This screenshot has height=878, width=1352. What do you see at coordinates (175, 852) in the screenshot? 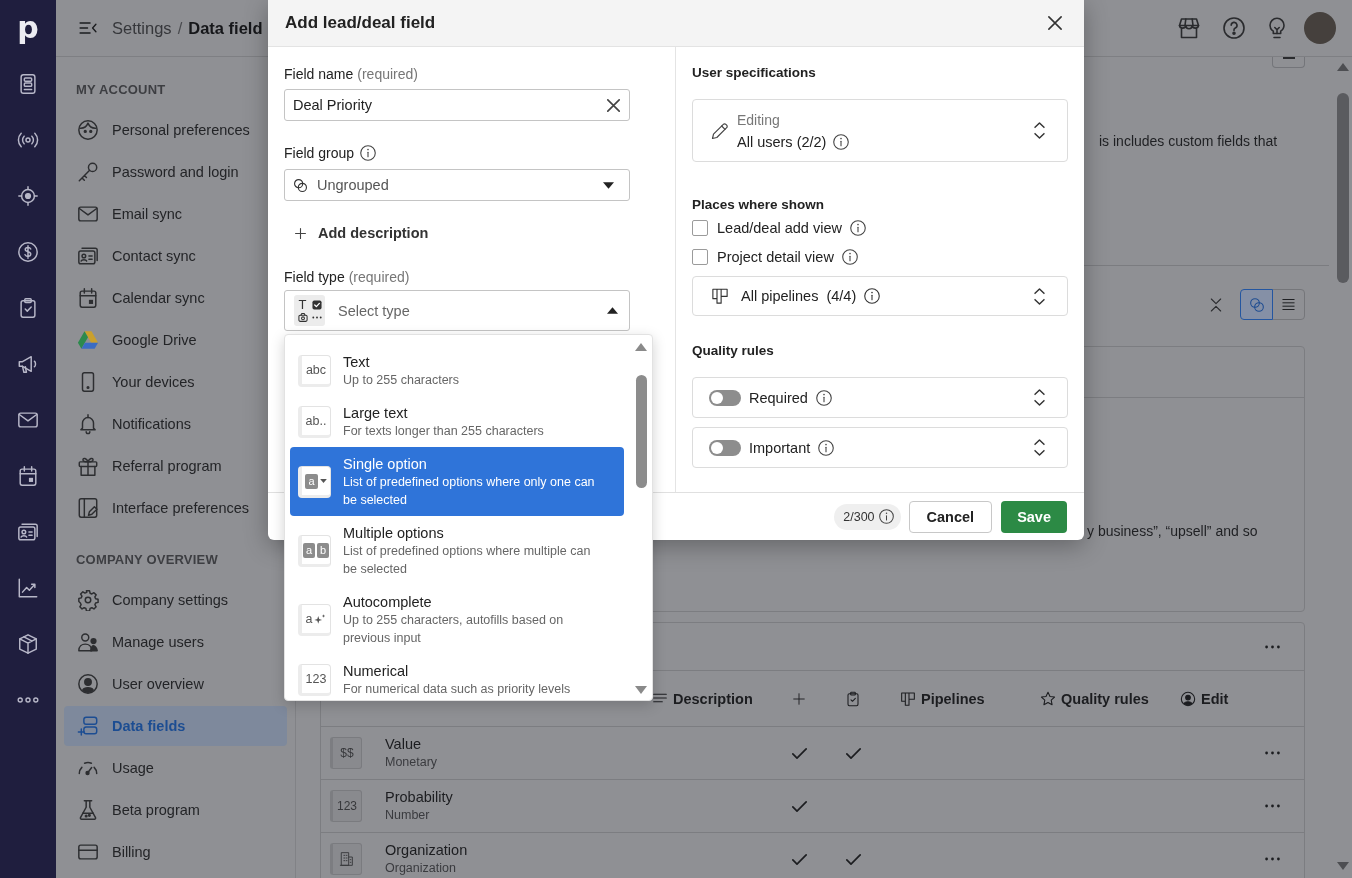
I see `sidebar-item: Billing` at bounding box center [175, 852].